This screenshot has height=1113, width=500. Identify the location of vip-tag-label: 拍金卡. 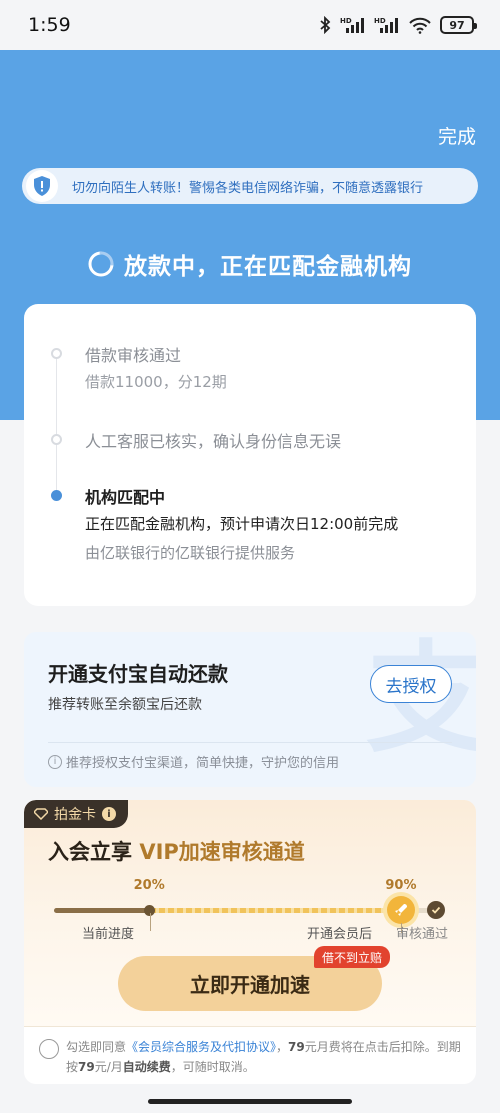
(75, 815).